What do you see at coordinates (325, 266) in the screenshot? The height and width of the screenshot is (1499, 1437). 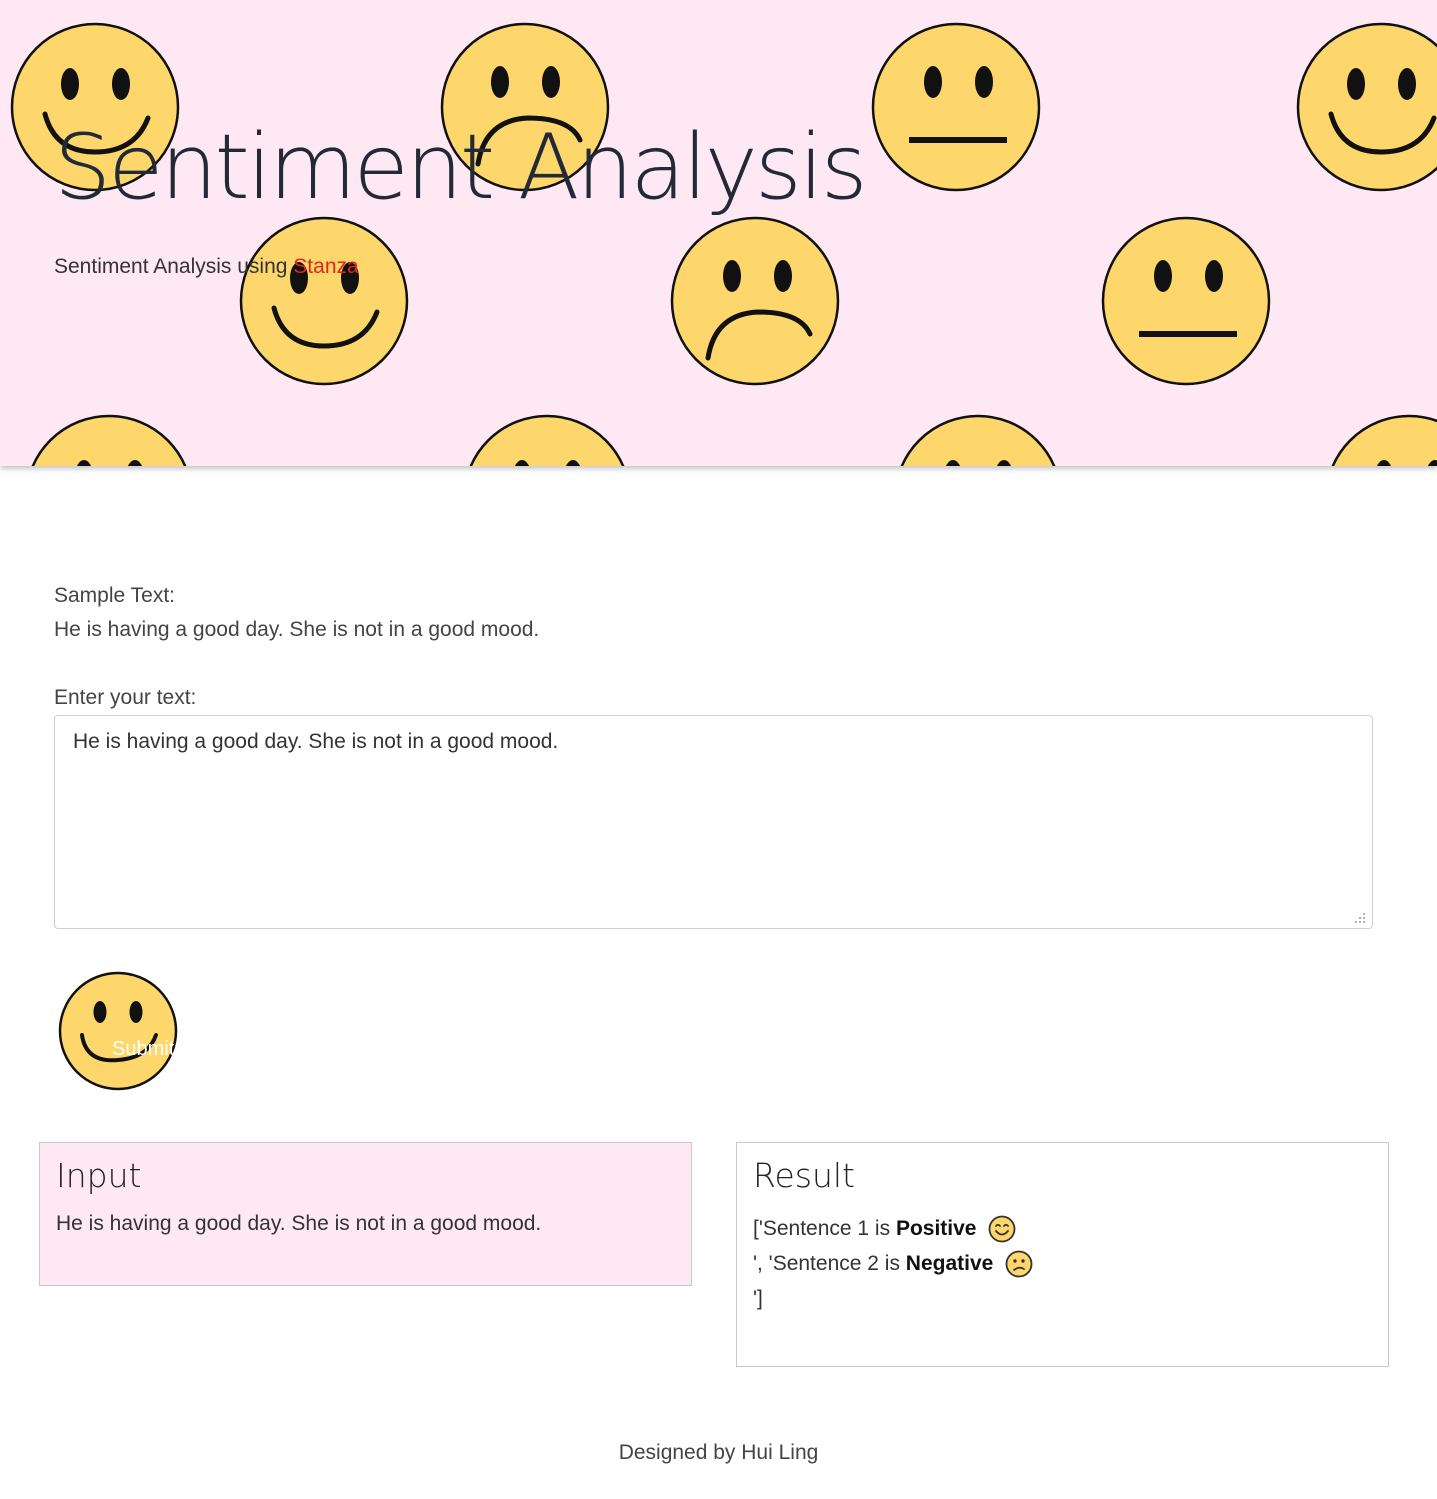 I see `stanza-link: Stanza` at bounding box center [325, 266].